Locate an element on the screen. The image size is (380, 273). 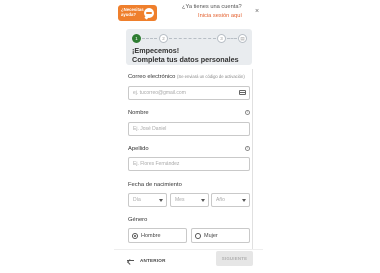
account-question: ¿Ya tienes una cuenta? is located at coordinates (212, 7).